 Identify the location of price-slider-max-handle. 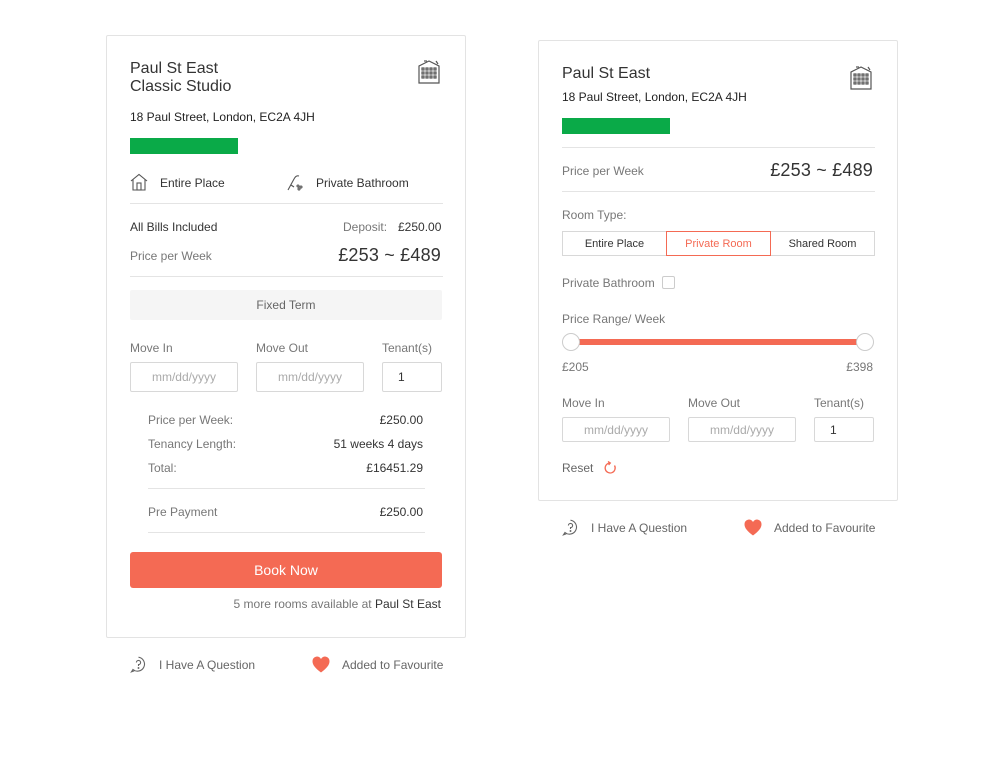
(865, 342).